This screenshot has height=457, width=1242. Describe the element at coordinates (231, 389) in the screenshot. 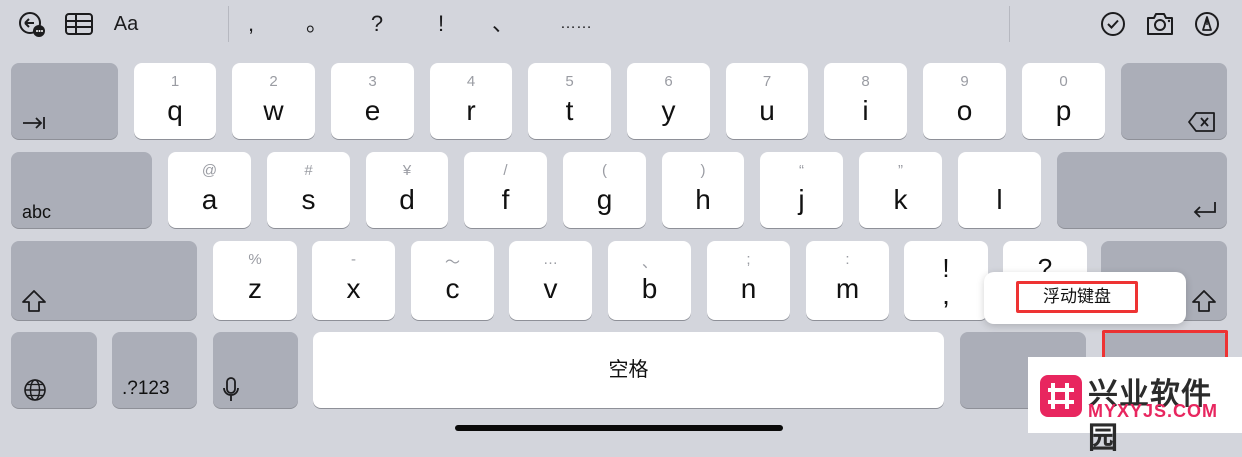

I see `microphone-icon` at that location.